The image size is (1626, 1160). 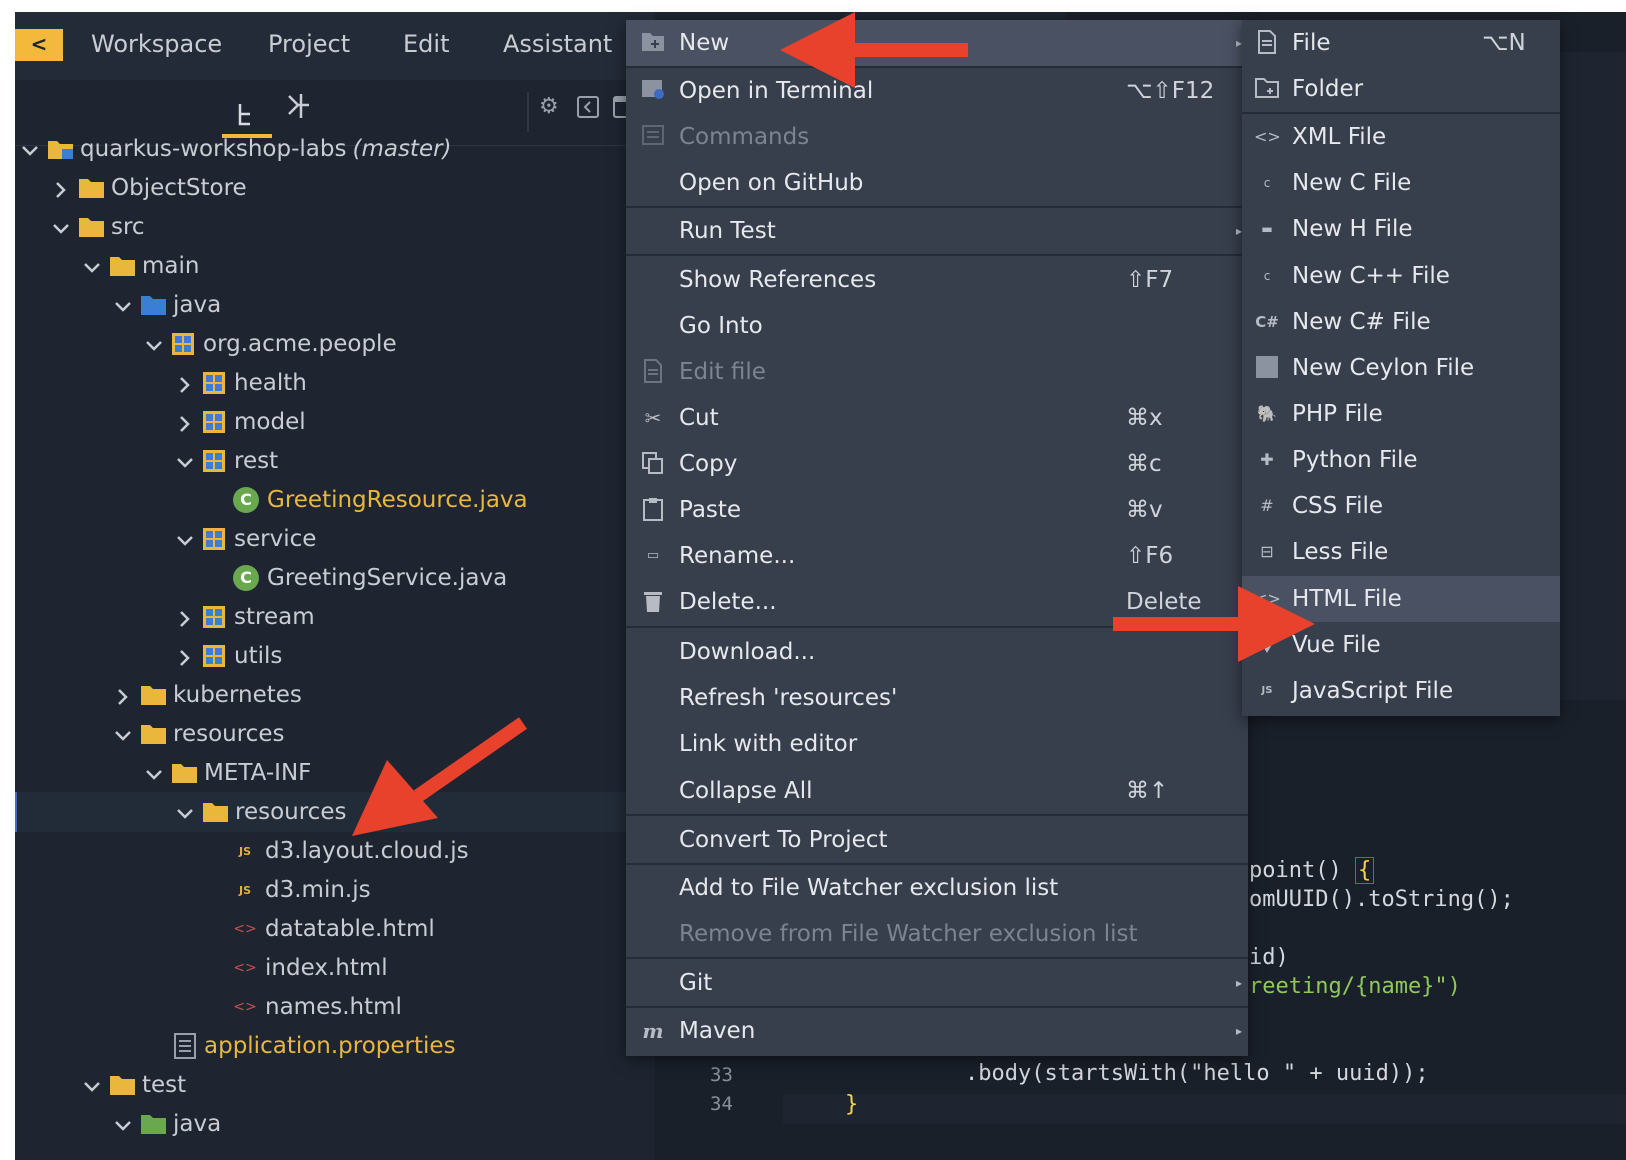 What do you see at coordinates (699, 418) in the screenshot?
I see `menu-item-label: Cut` at bounding box center [699, 418].